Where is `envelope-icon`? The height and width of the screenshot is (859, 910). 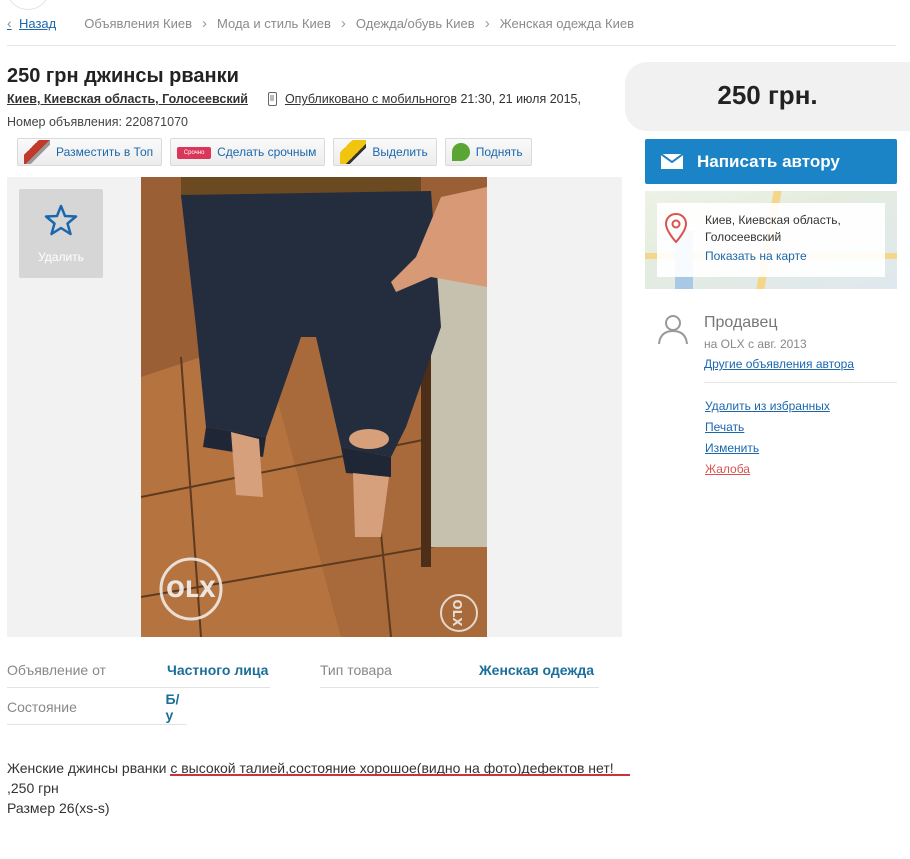 envelope-icon is located at coordinates (672, 161).